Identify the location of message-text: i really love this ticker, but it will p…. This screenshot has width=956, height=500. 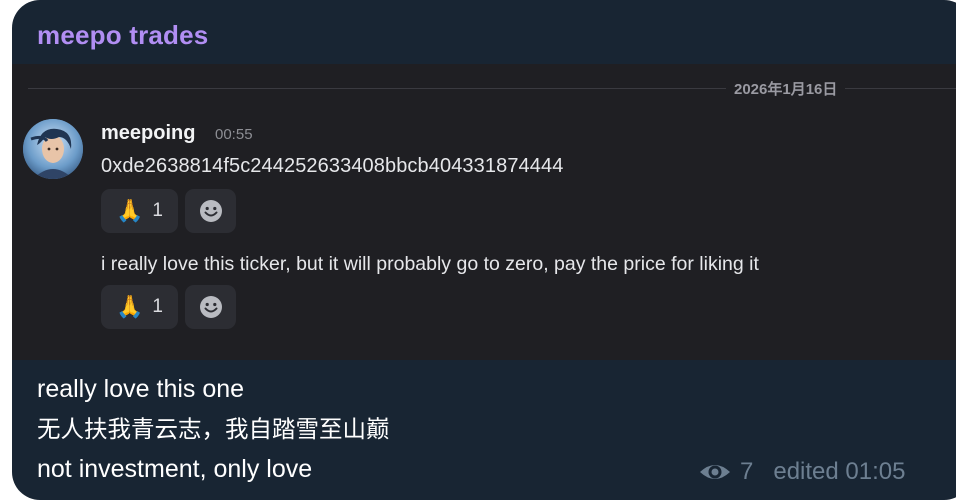
(430, 264).